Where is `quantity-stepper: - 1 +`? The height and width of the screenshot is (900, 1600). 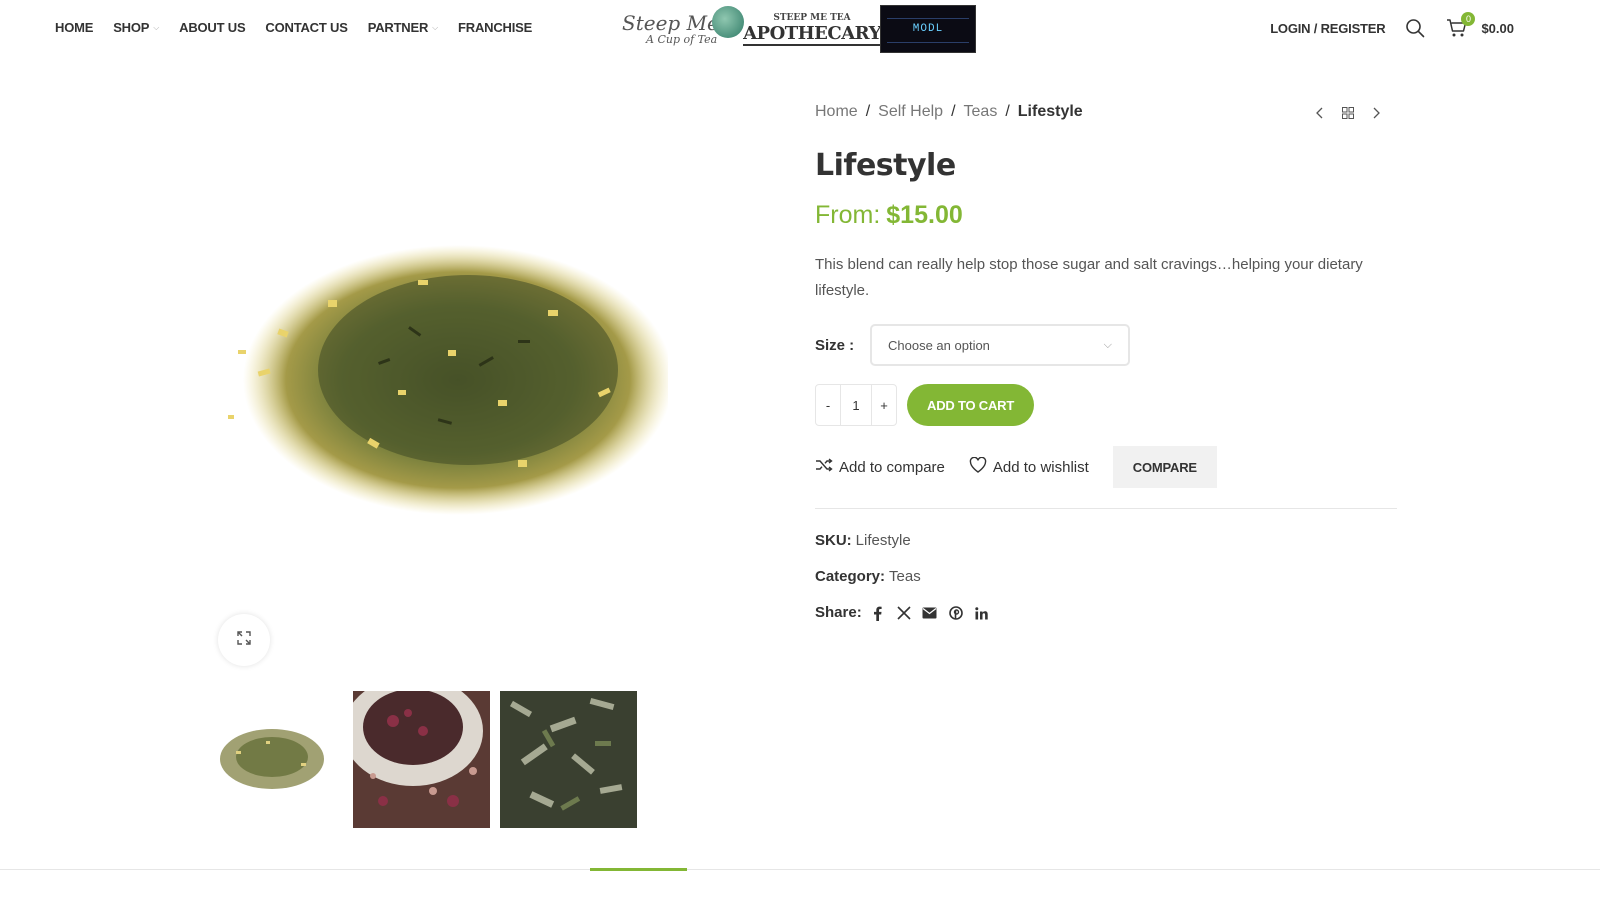
quantity-stepper: - 1 + is located at coordinates (856, 405).